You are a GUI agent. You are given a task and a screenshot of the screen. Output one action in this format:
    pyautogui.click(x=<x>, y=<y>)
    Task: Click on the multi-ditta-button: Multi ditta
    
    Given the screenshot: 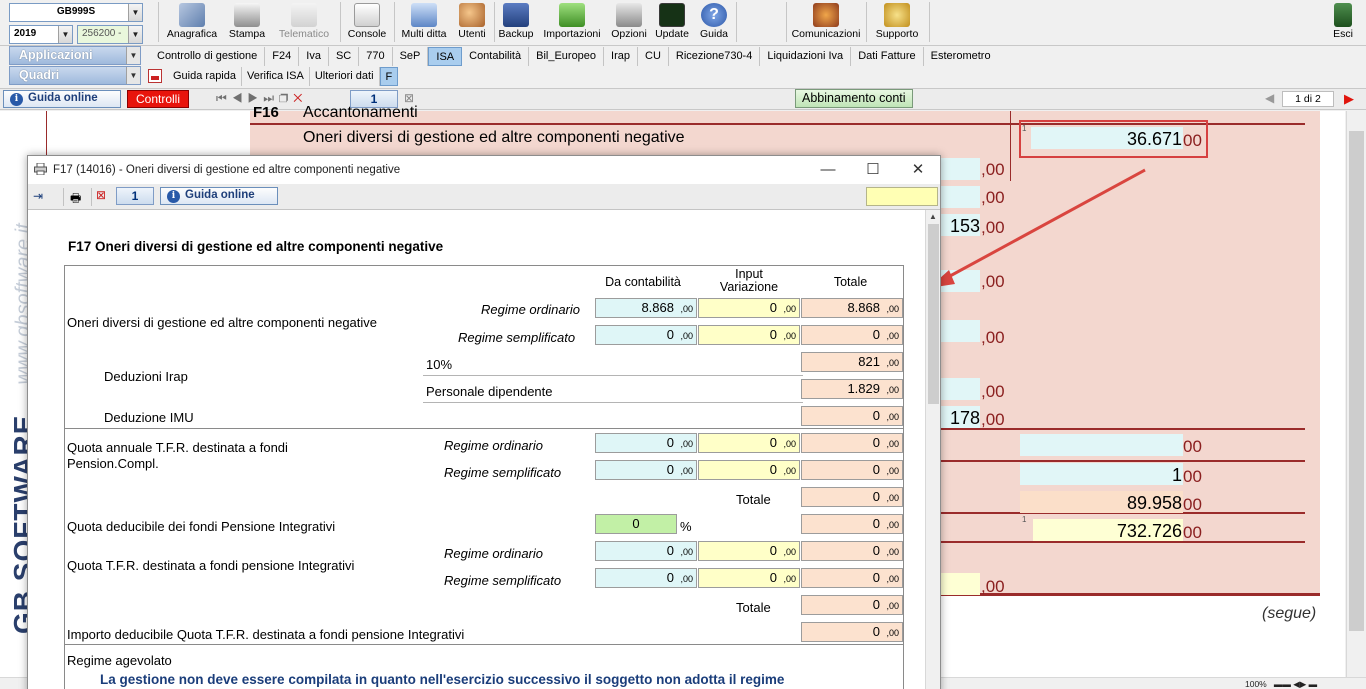 What is the action you would take?
    pyautogui.click(x=424, y=22)
    